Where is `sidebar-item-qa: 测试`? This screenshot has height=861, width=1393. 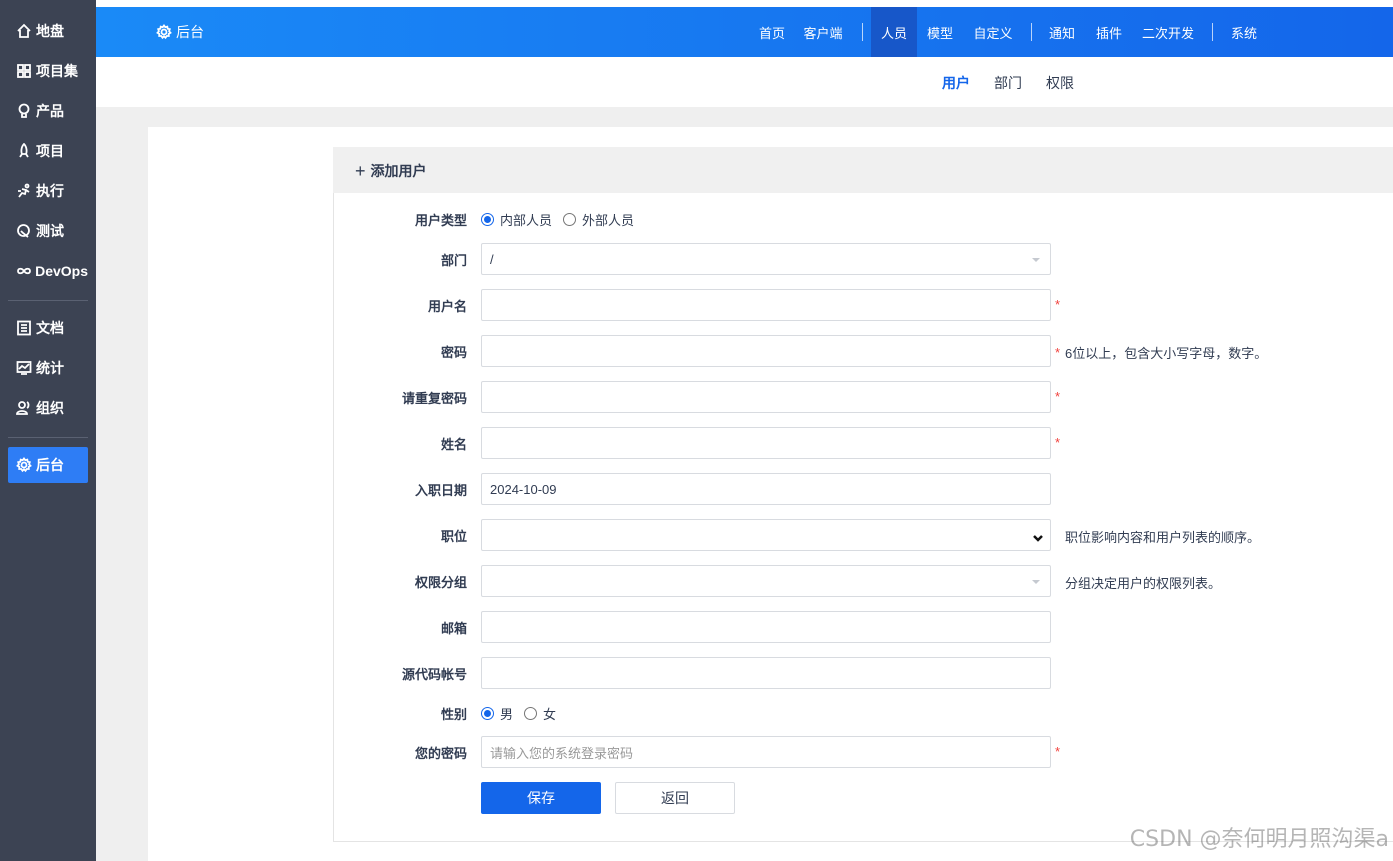
sidebar-item-qa: 测试 is located at coordinates (48, 231).